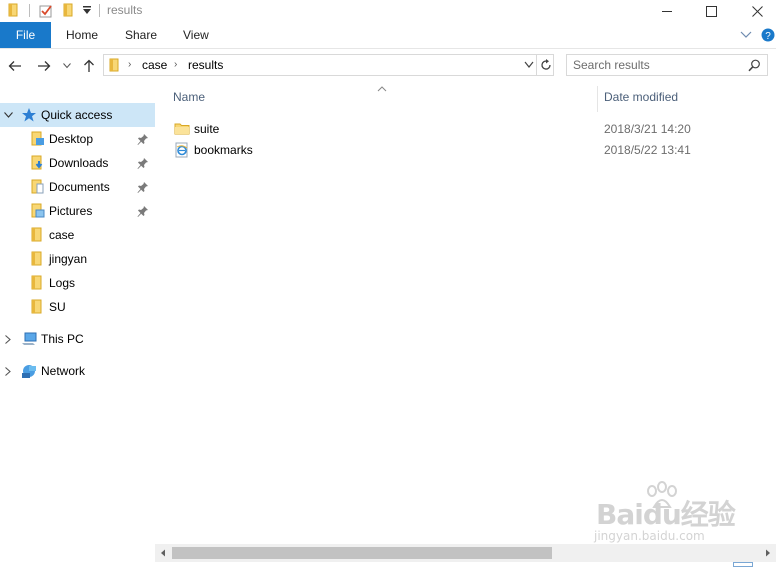 This screenshot has width=776, height=567. I want to click on watermark-url: jingyan.baidu.com, so click(649, 536).